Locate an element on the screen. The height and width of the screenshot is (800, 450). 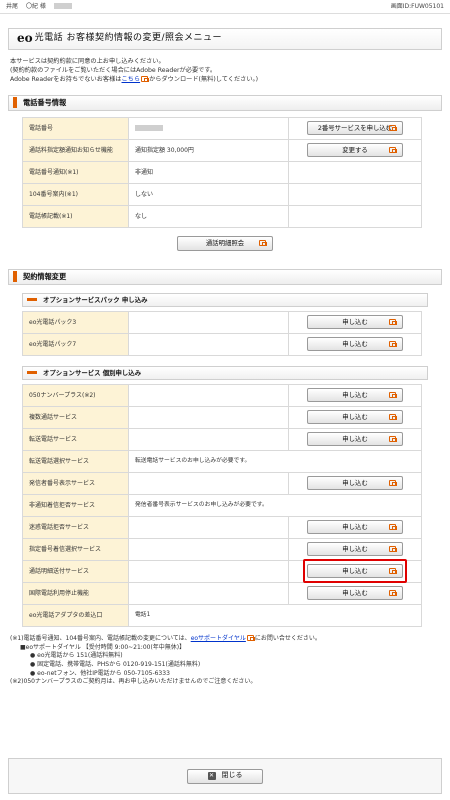
table-row: eo光電話アダプタの差込口 電話1 is located at coordinates (222, 615).